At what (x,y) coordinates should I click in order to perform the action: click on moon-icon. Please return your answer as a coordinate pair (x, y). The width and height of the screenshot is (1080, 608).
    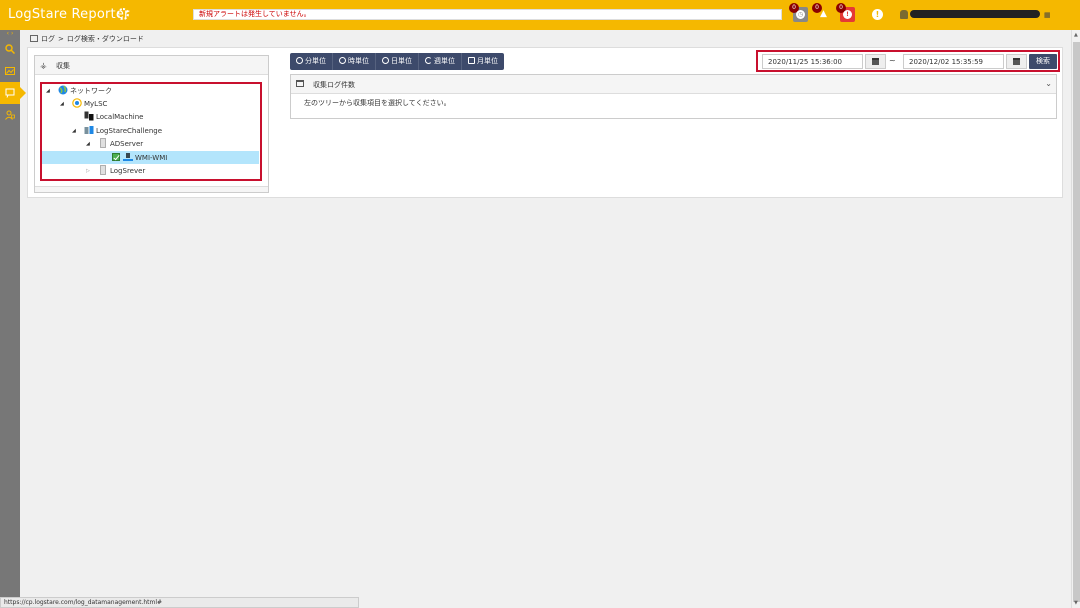
    Looking at the image, I should click on (428, 60).